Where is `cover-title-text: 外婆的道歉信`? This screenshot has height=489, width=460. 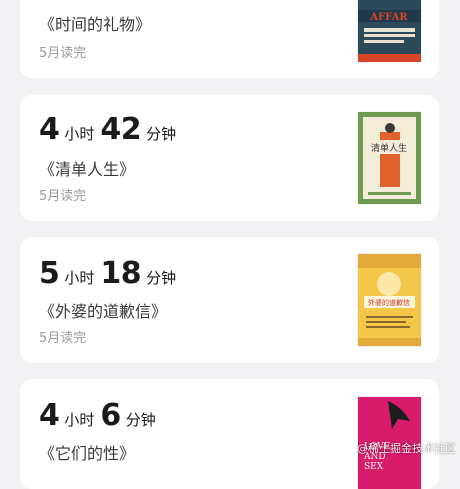 cover-title-text: 外婆的道歉信 is located at coordinates (389, 302).